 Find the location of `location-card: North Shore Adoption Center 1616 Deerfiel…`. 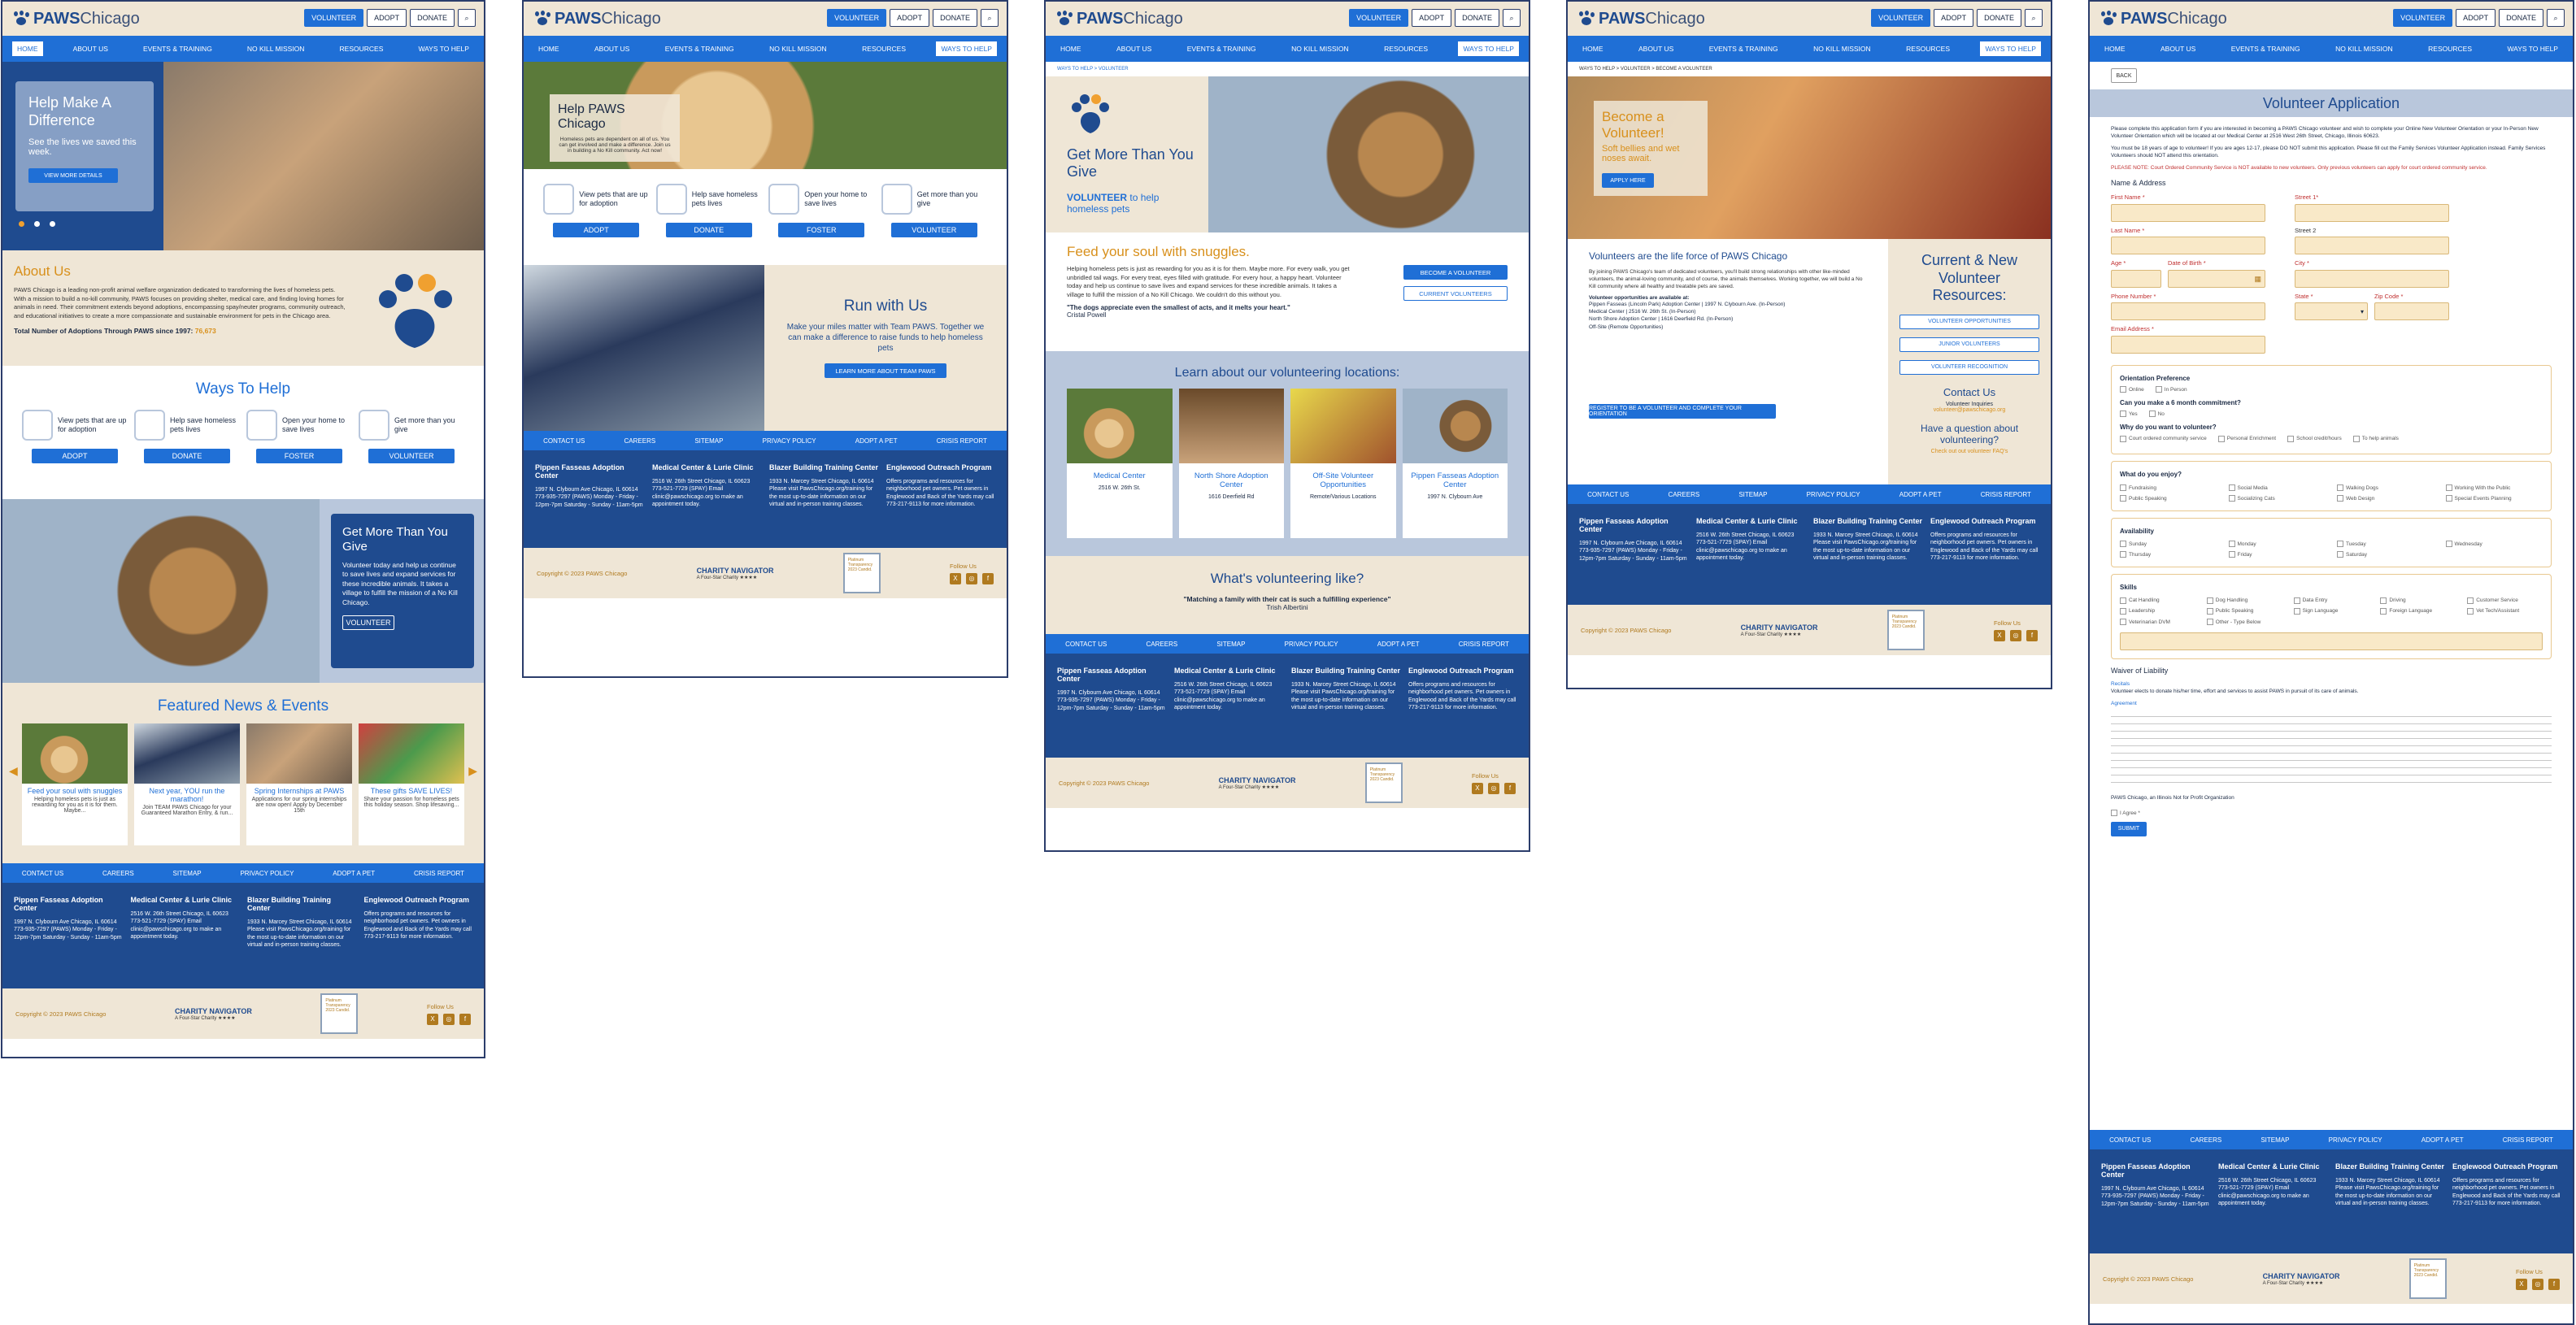

location-card: North Shore Adoption Center 1616 Deerfiel… is located at coordinates (1231, 463).